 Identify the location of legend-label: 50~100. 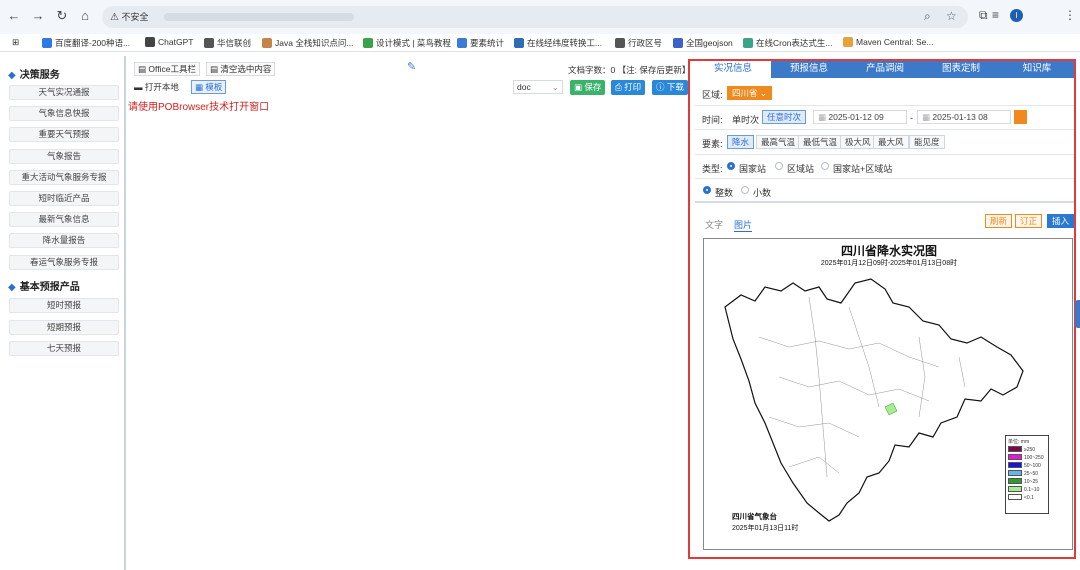
(1032, 466).